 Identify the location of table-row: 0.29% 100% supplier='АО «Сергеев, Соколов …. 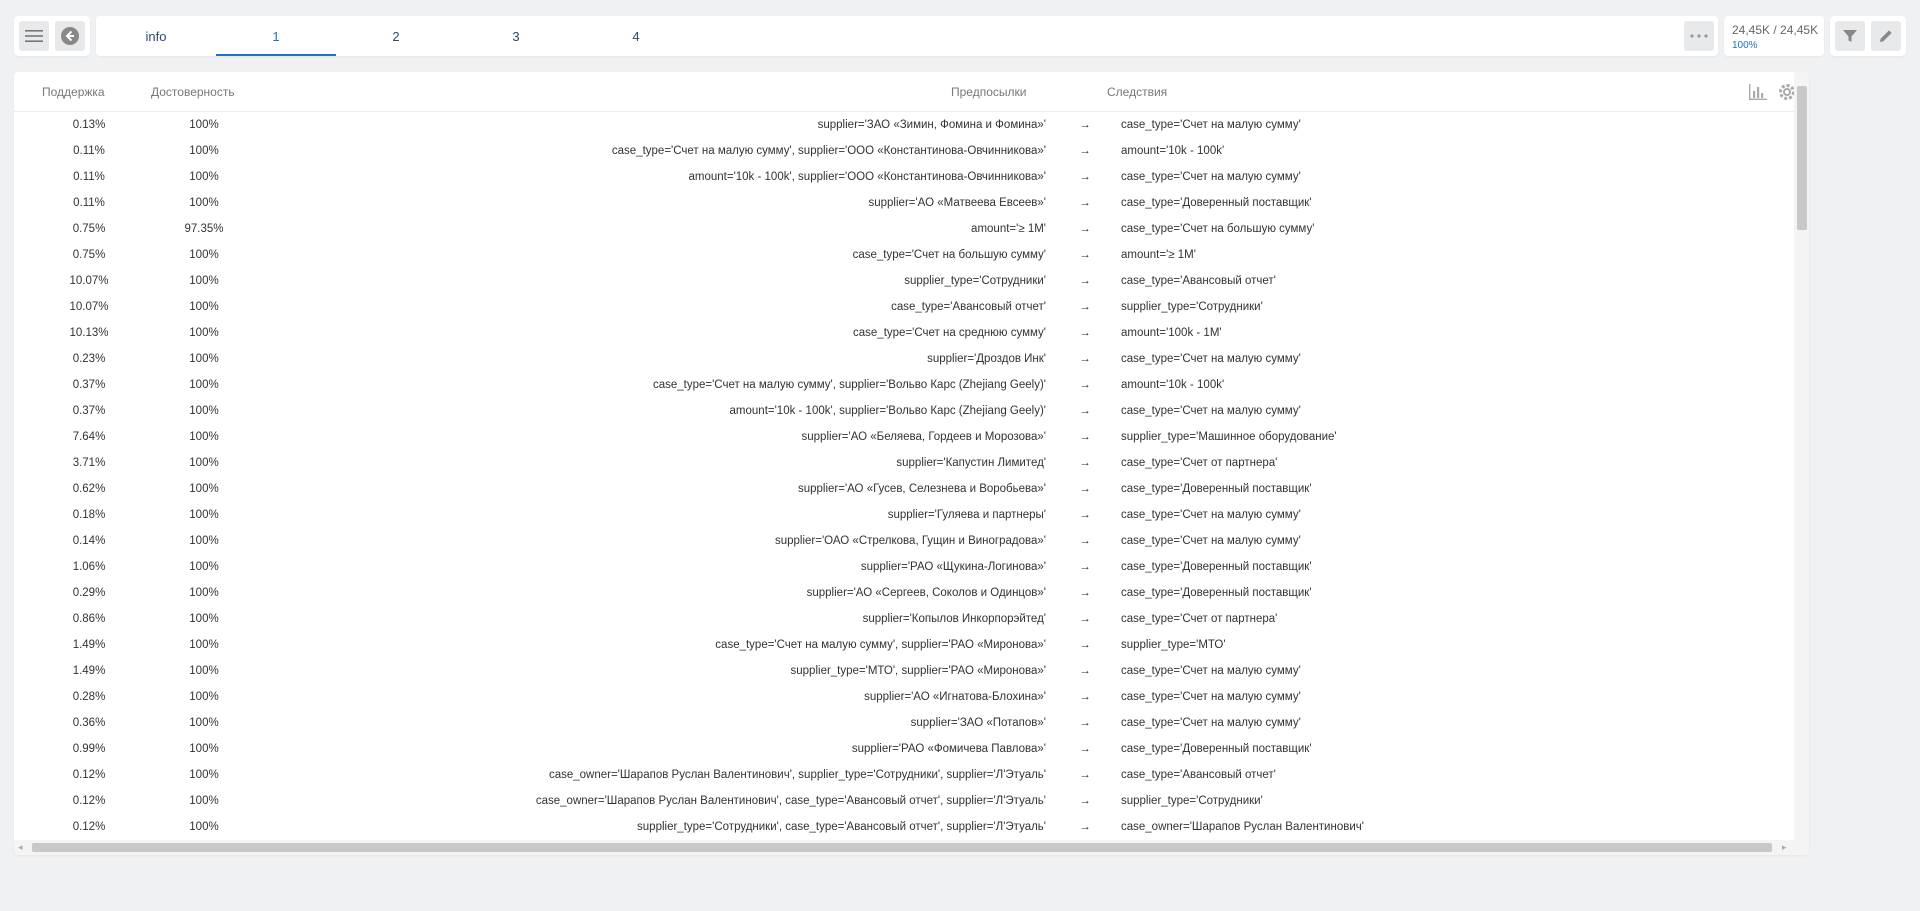
(901, 593).